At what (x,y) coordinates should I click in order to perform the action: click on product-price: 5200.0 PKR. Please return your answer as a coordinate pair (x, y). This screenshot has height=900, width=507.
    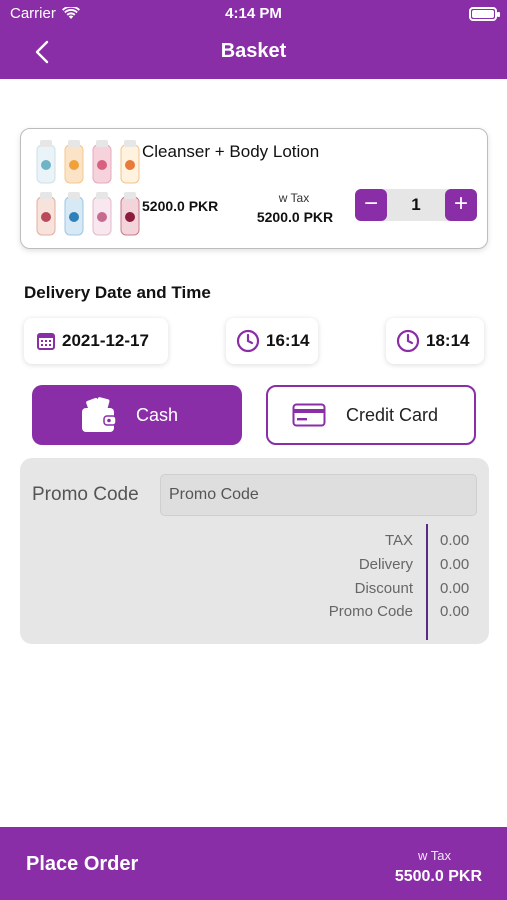
    Looking at the image, I should click on (180, 206).